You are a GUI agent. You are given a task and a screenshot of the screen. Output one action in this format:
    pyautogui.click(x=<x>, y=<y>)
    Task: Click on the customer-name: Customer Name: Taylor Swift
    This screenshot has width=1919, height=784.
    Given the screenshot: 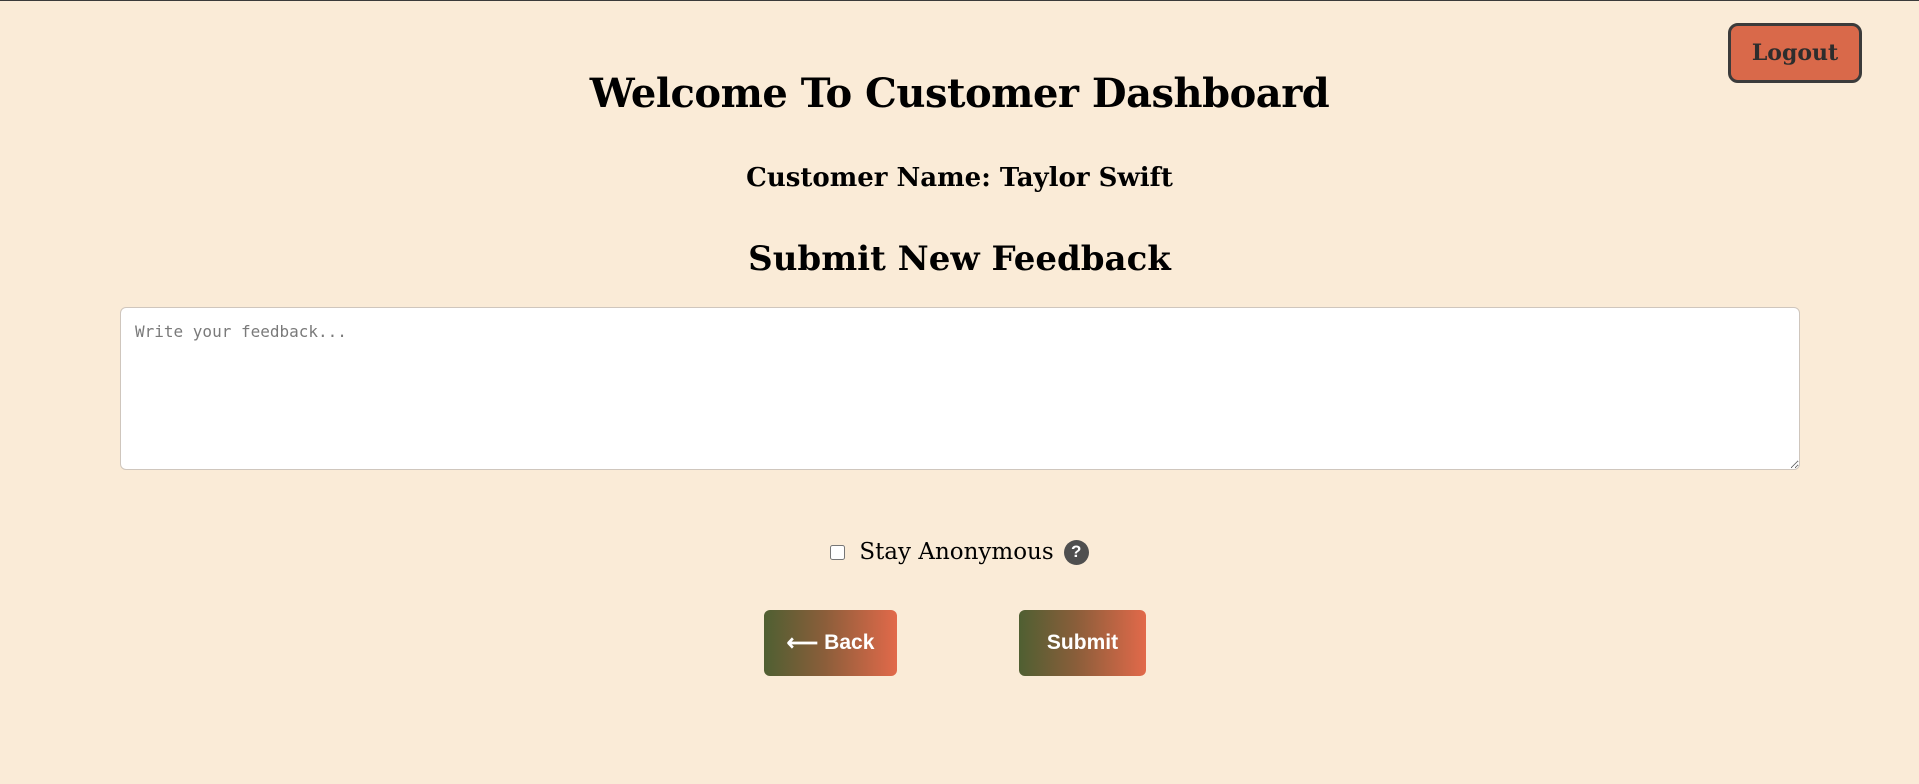 What is the action you would take?
    pyautogui.click(x=959, y=178)
    